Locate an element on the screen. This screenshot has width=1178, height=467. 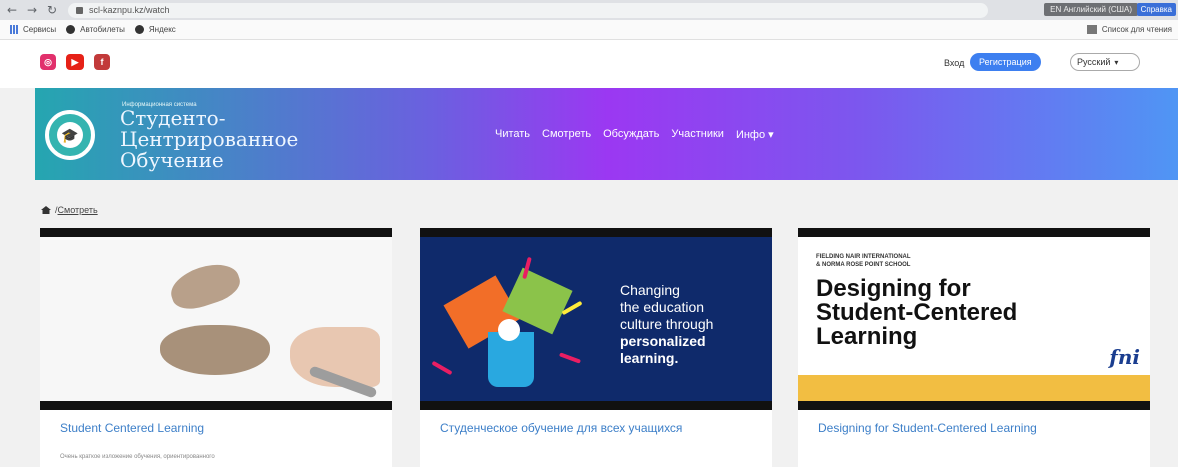
nav-members: Участники is located at coordinates (697, 134).